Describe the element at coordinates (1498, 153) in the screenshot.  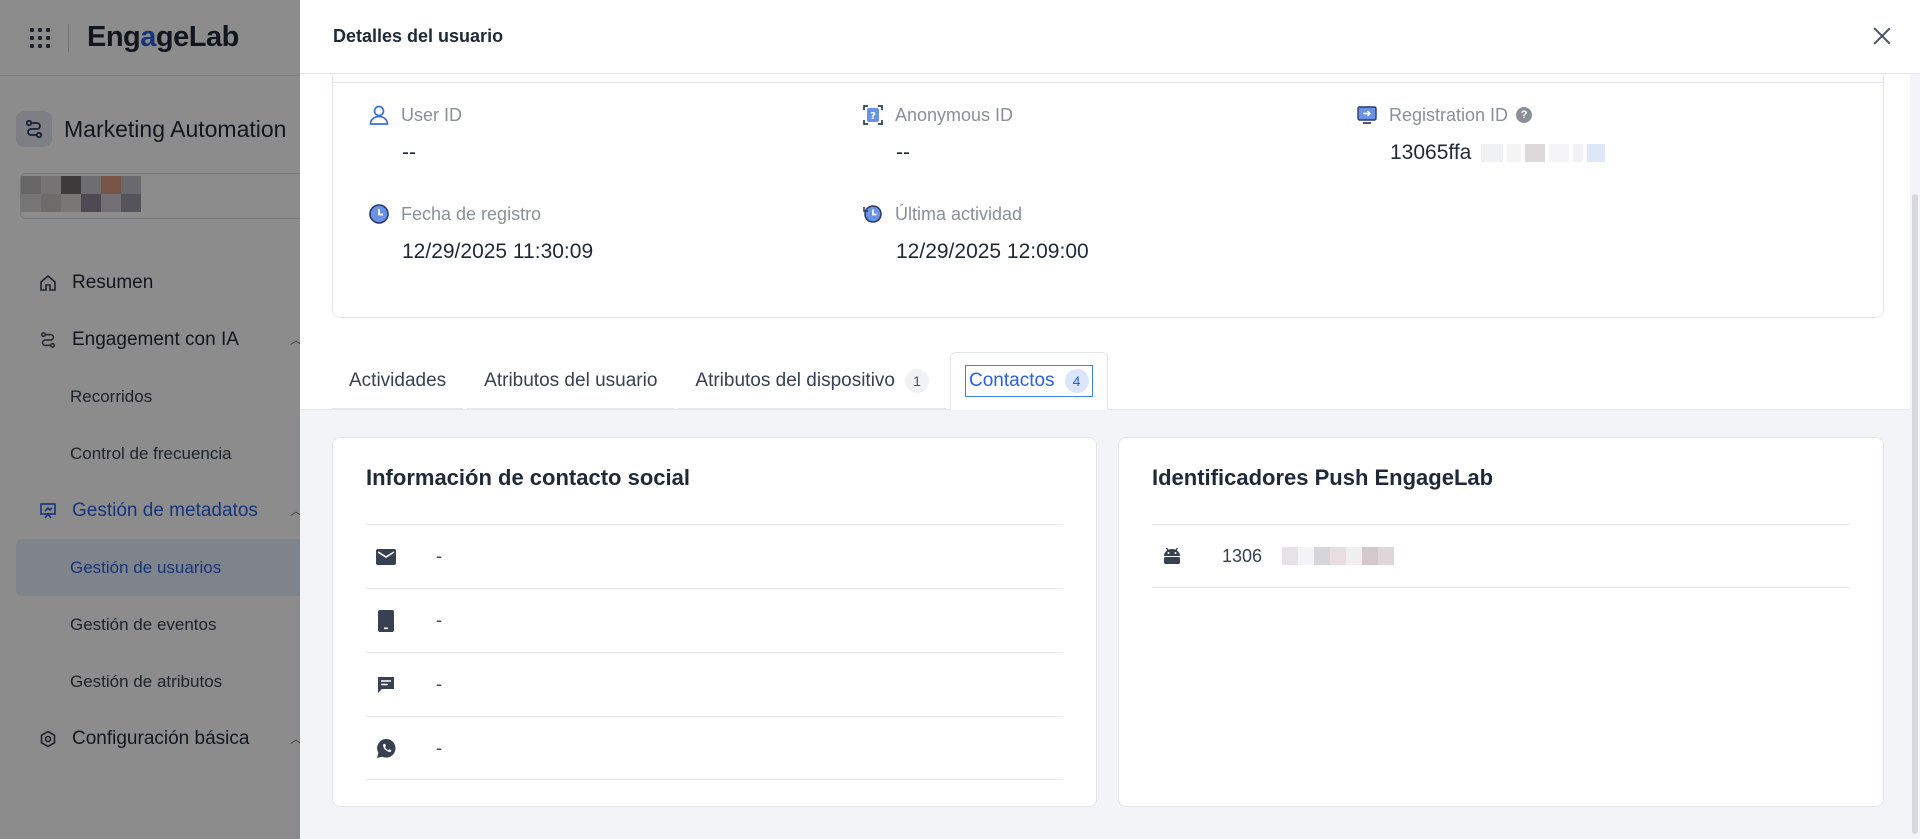
I see `registration-id-value: 13065ffa` at that location.